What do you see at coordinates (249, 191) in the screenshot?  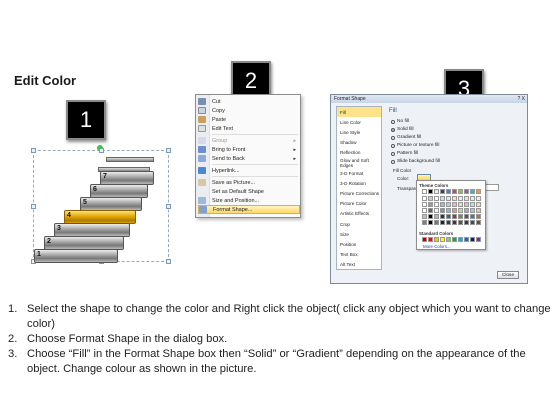 I see `menu-item-set-default-shape: Set as Default Shape` at bounding box center [249, 191].